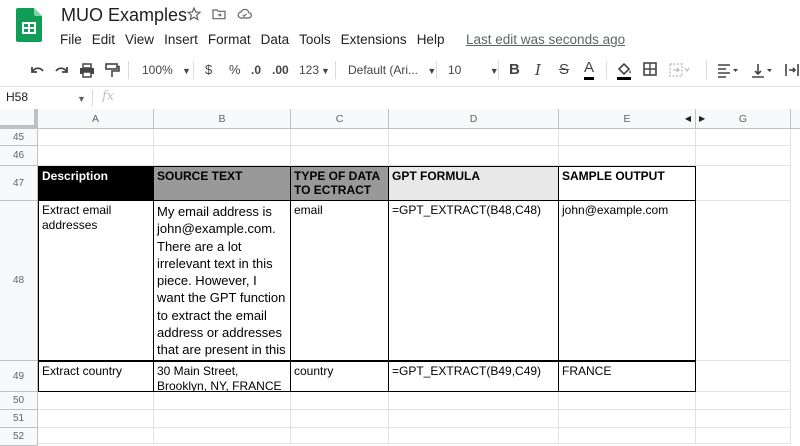 This screenshot has width=800, height=446. I want to click on menu-format: Format, so click(229, 40).